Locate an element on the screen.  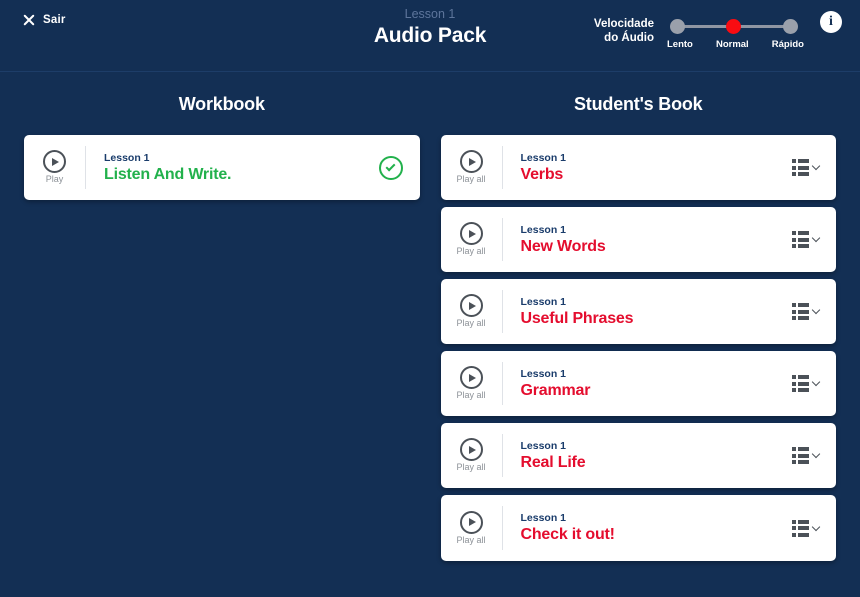
audio-card-useful-phrases: Play all Lesson 1 Useful Phrases is located at coordinates (638, 311).